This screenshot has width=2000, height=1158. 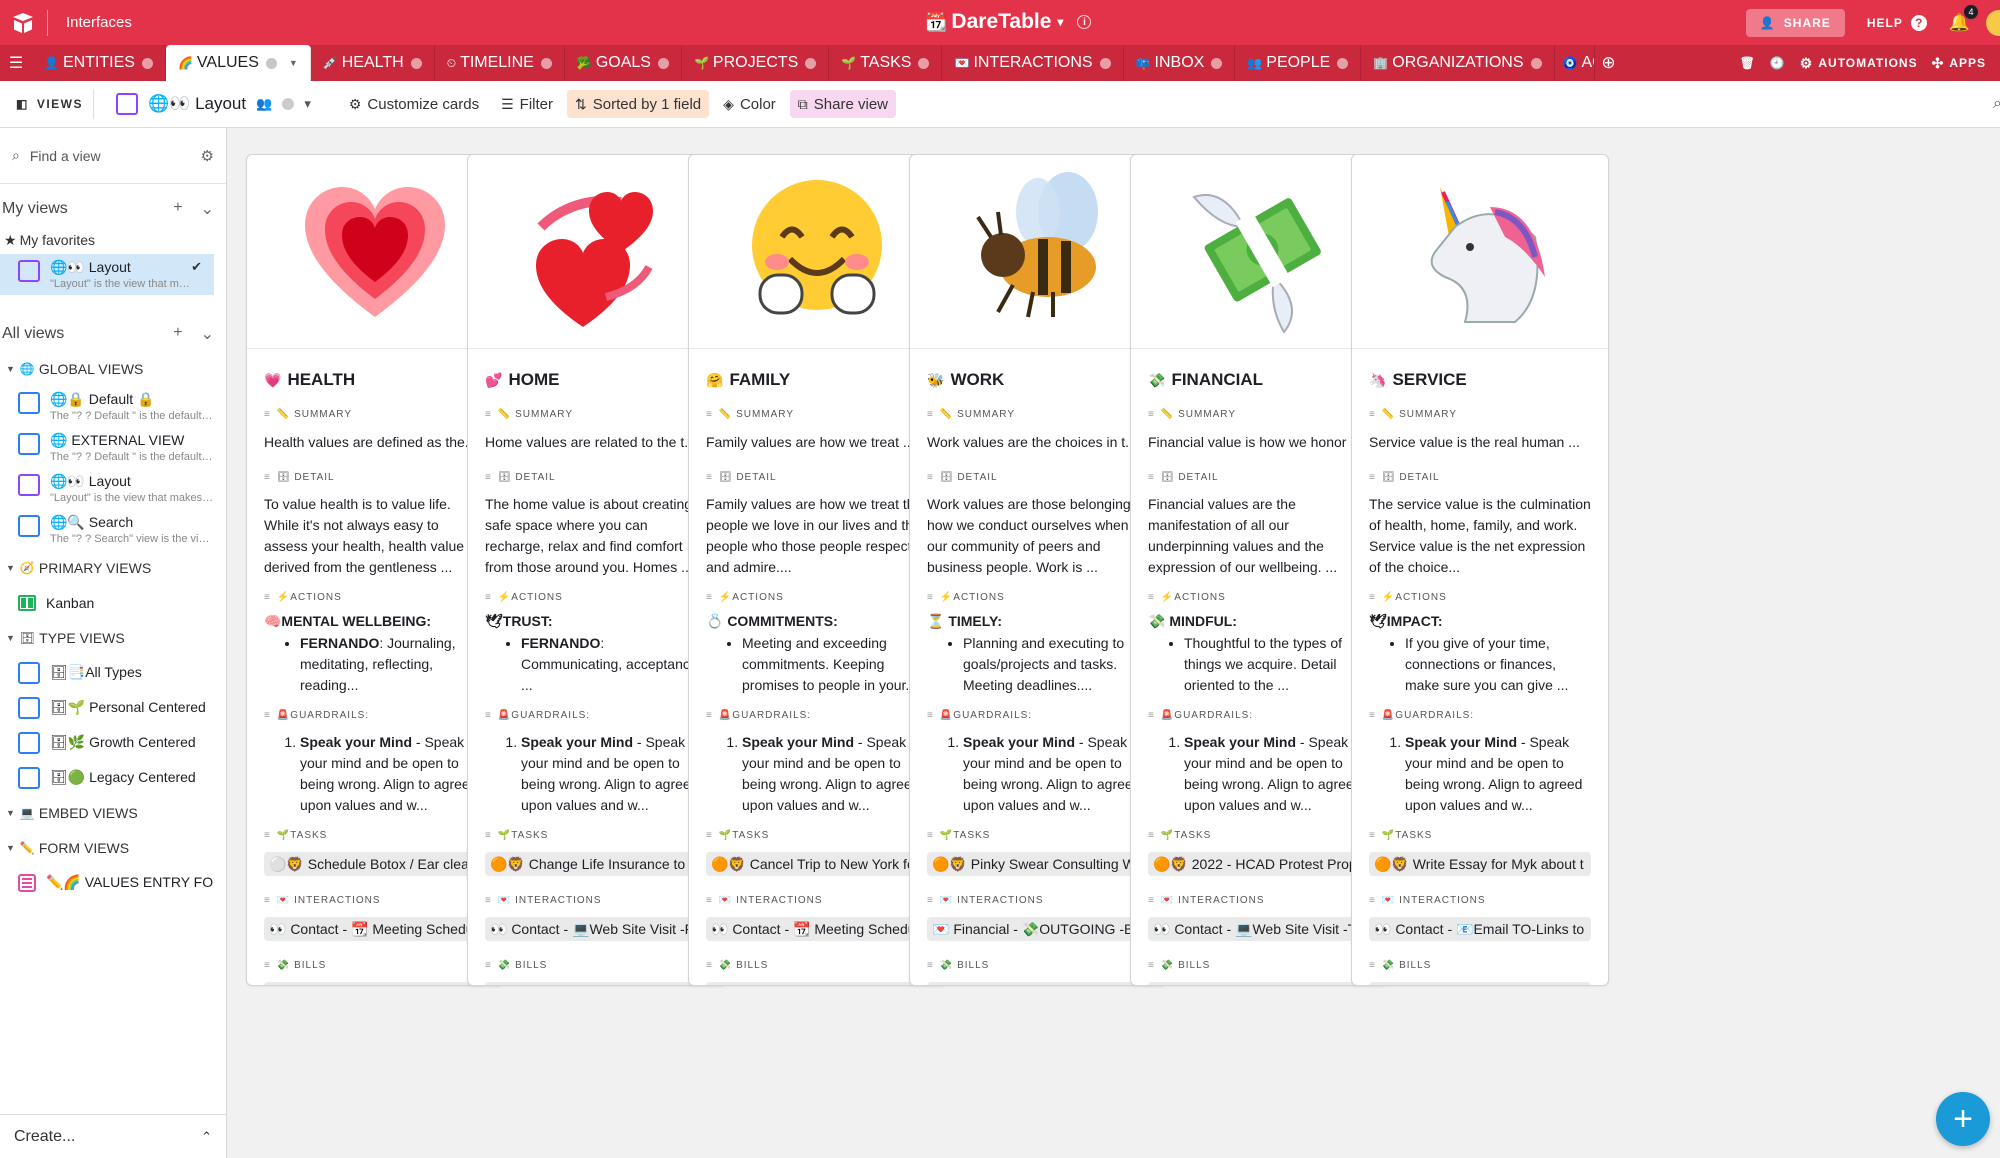 What do you see at coordinates (596, 864) in the screenshot?
I see `linked-task-chip: 🟠🦁 Change Life Insurance to us` at bounding box center [596, 864].